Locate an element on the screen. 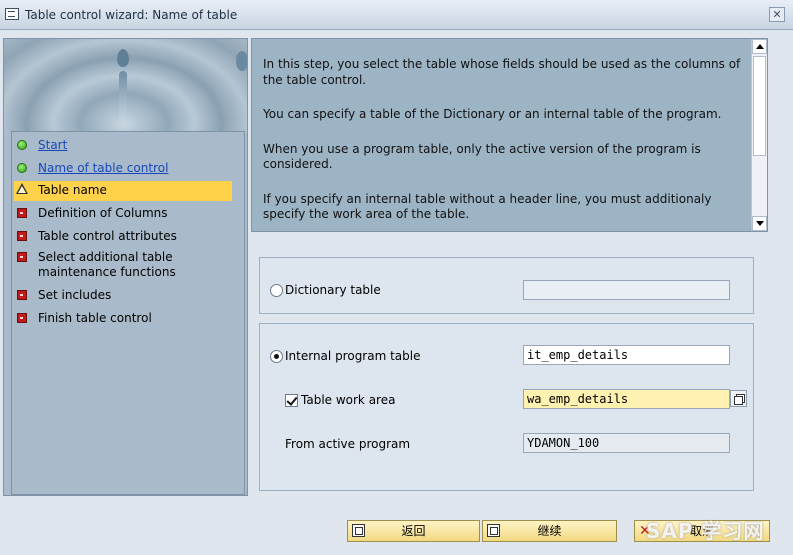 The width and height of the screenshot is (793, 555). table-work-area-label: Table work area is located at coordinates (348, 400).